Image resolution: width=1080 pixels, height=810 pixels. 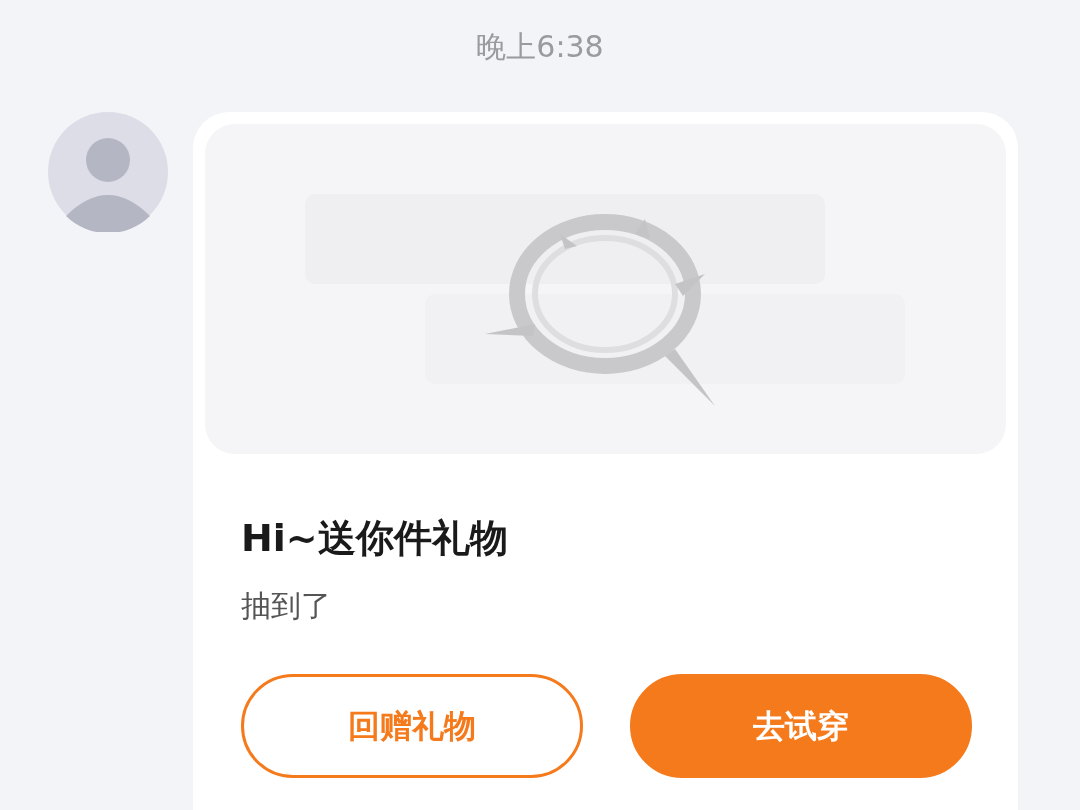 I want to click on avatar, so click(x=108, y=172).